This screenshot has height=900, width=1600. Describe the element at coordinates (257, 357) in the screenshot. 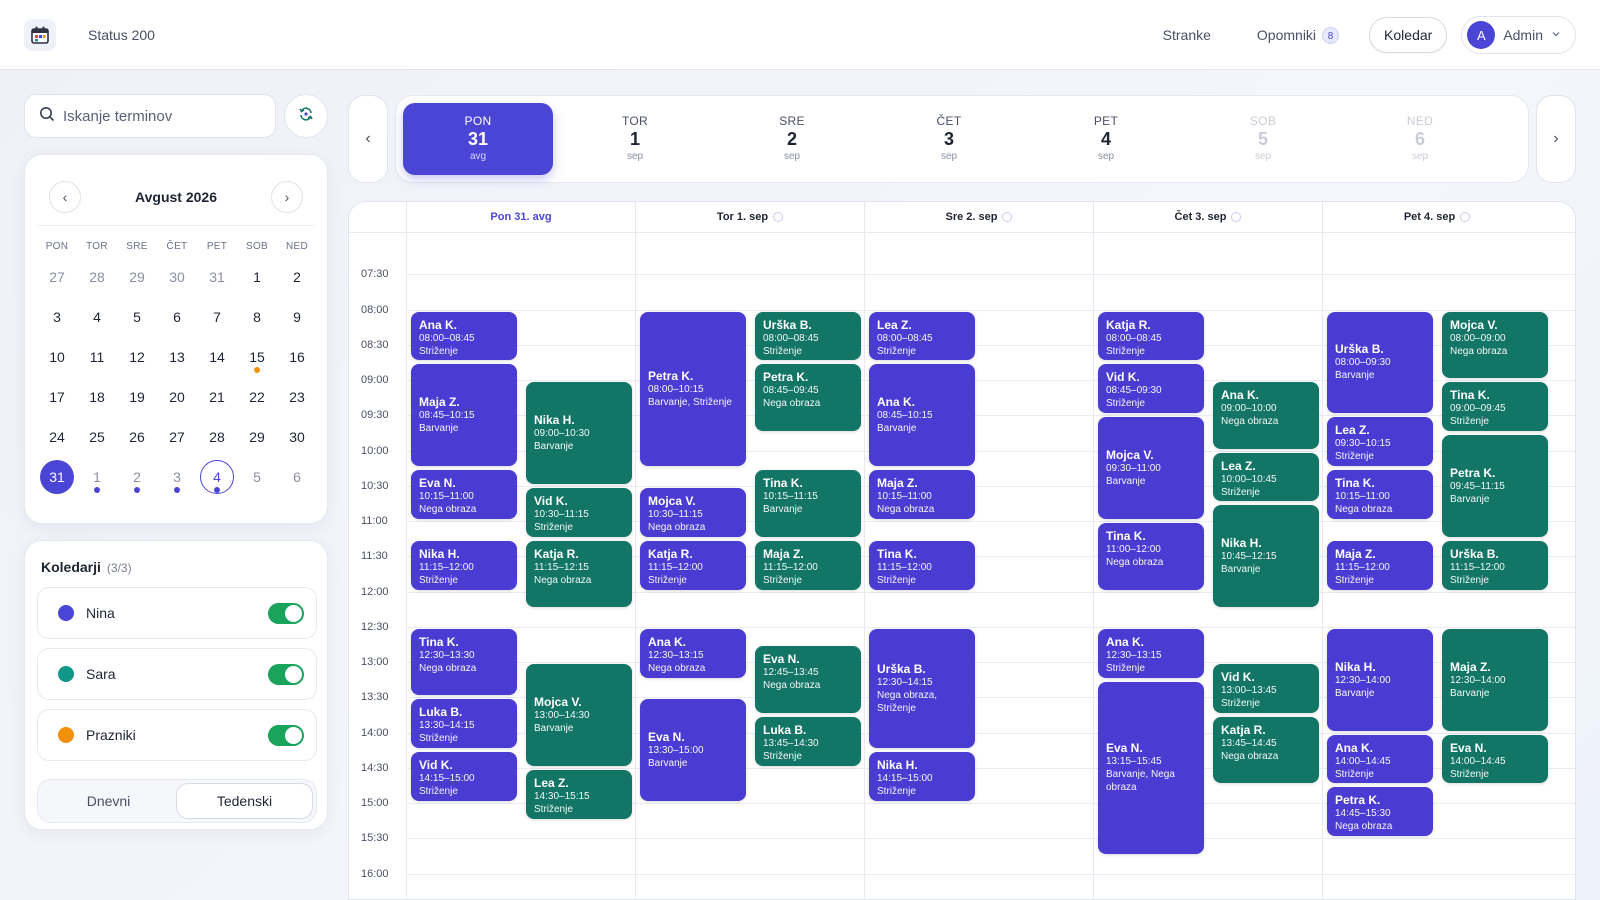

I see `mini-calendar-day: 15` at that location.